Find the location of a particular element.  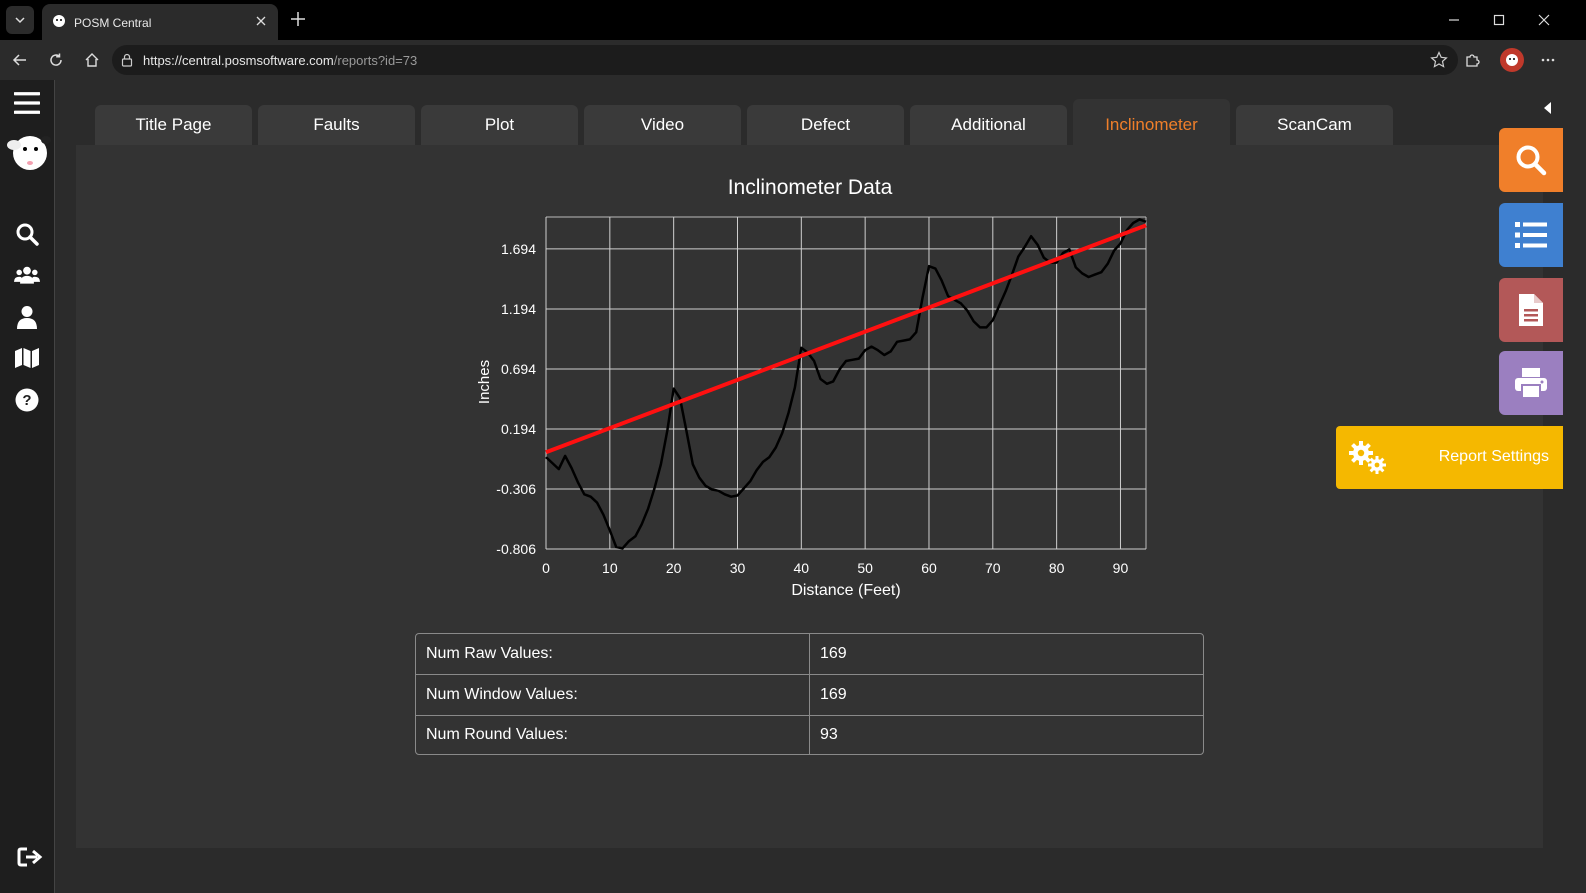

possum-logo-icon is located at coordinates (29, 153).